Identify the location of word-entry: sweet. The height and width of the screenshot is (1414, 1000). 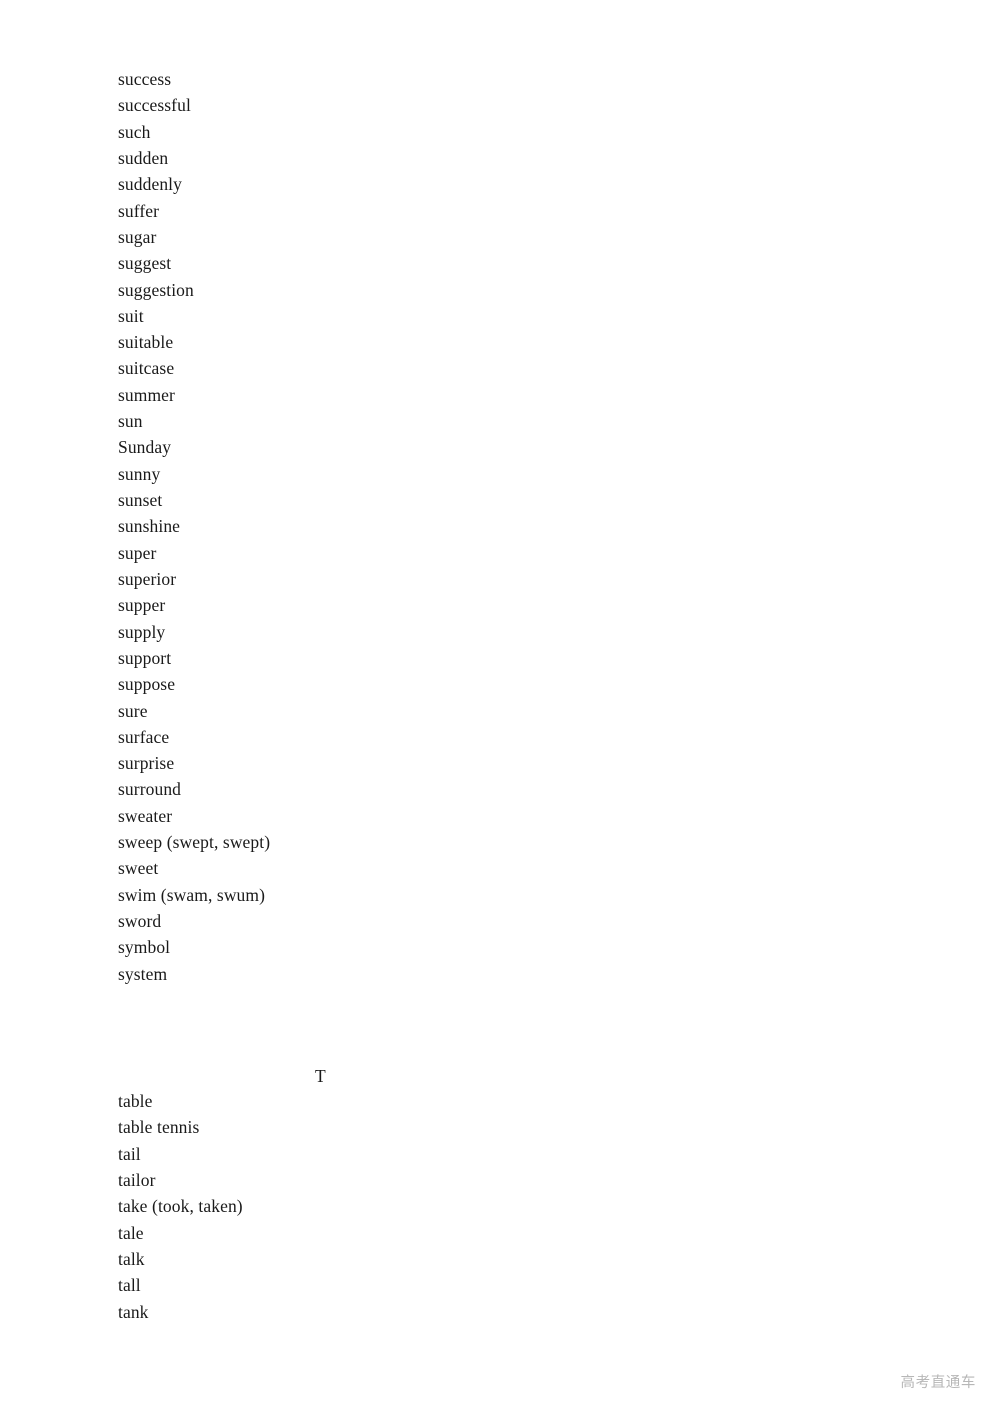
(138, 868).